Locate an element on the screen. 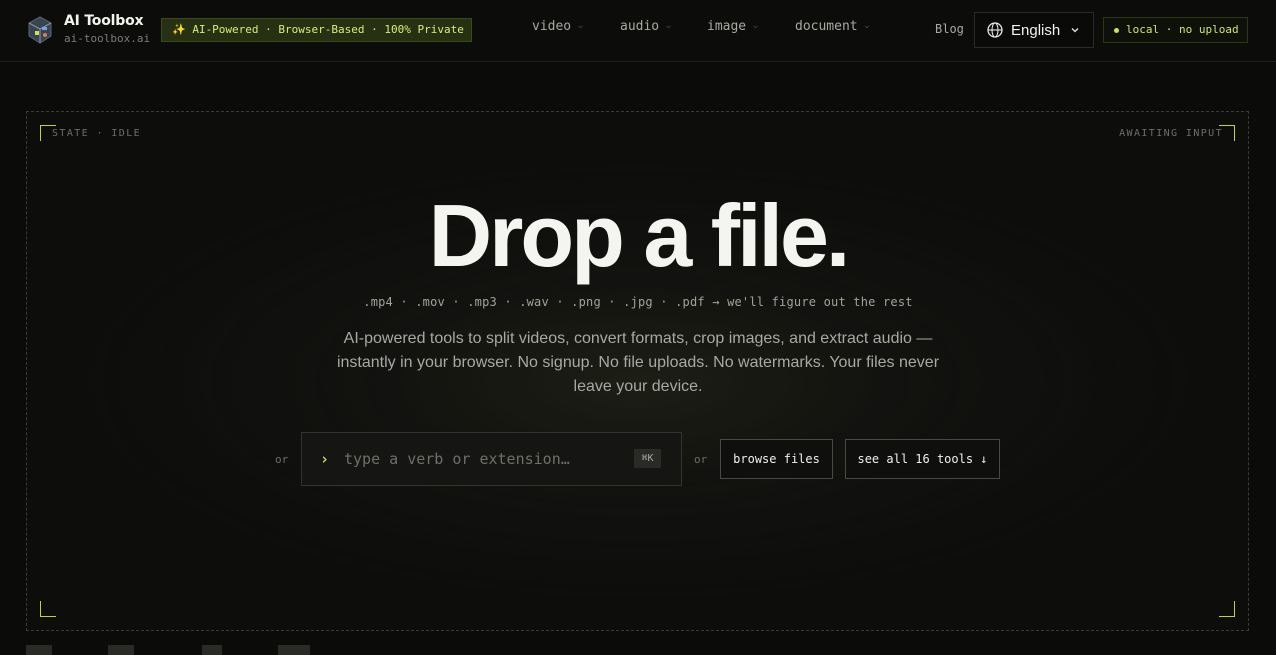 The width and height of the screenshot is (1276, 655). nav-audio-label: audio is located at coordinates (640, 26).